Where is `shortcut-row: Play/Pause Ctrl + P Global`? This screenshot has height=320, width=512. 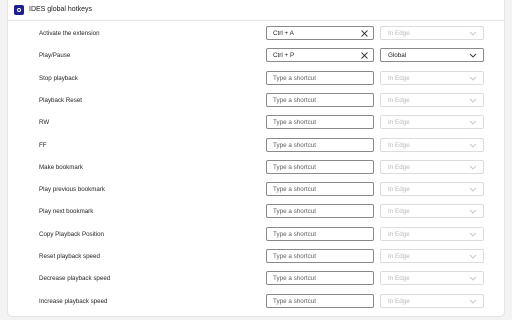
shortcut-row: Play/Pause Ctrl + P Global is located at coordinates (256, 57).